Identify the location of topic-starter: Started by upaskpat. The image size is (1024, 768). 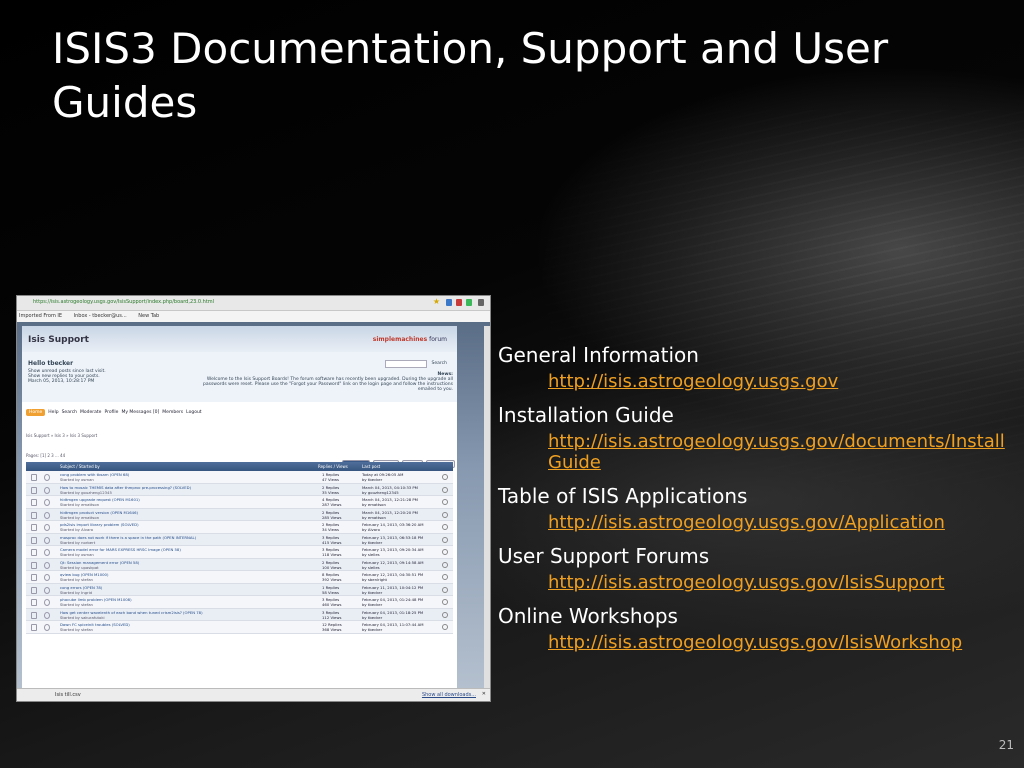
(79, 567).